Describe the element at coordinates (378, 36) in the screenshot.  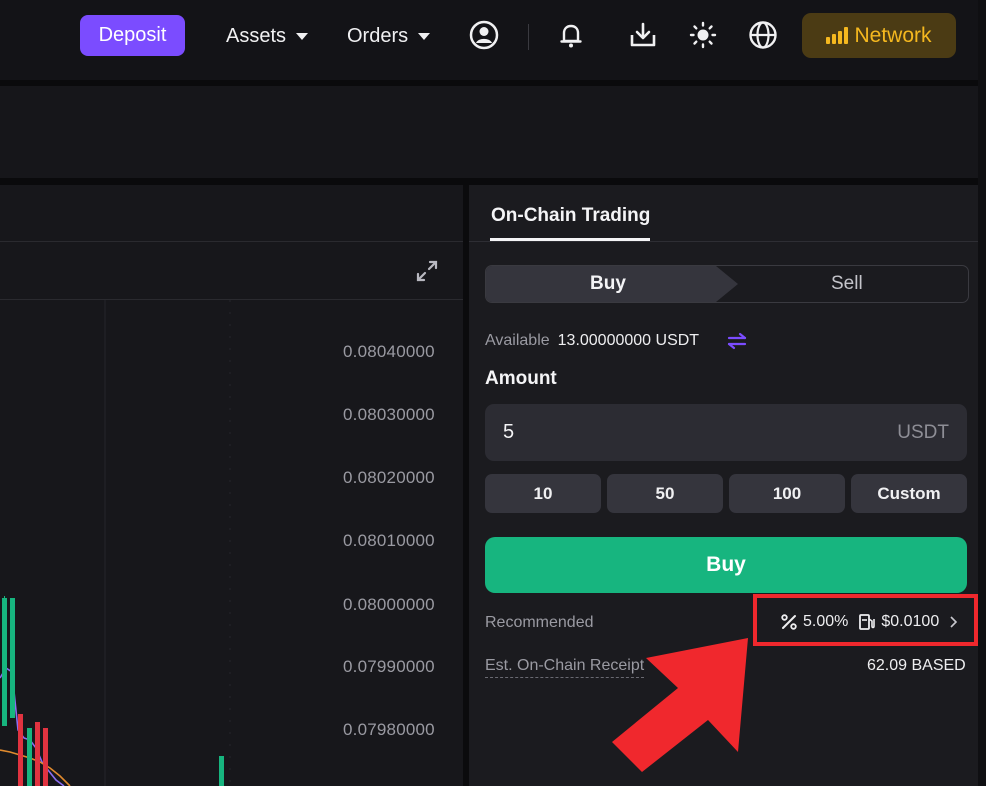
I see `orders-label: Orders` at that location.